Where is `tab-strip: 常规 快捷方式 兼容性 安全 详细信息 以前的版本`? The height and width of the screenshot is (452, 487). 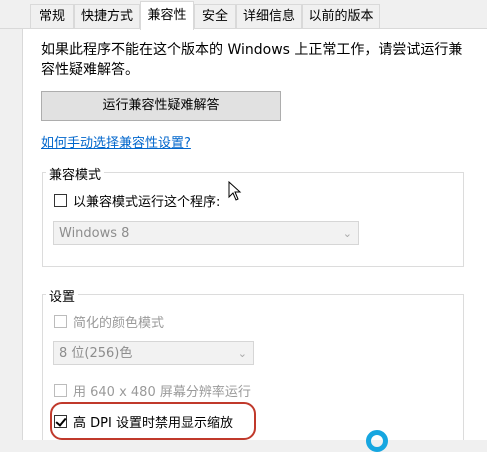 tab-strip: 常规 快捷方式 兼容性 安全 详细信息 以前的版本 is located at coordinates (243, 15).